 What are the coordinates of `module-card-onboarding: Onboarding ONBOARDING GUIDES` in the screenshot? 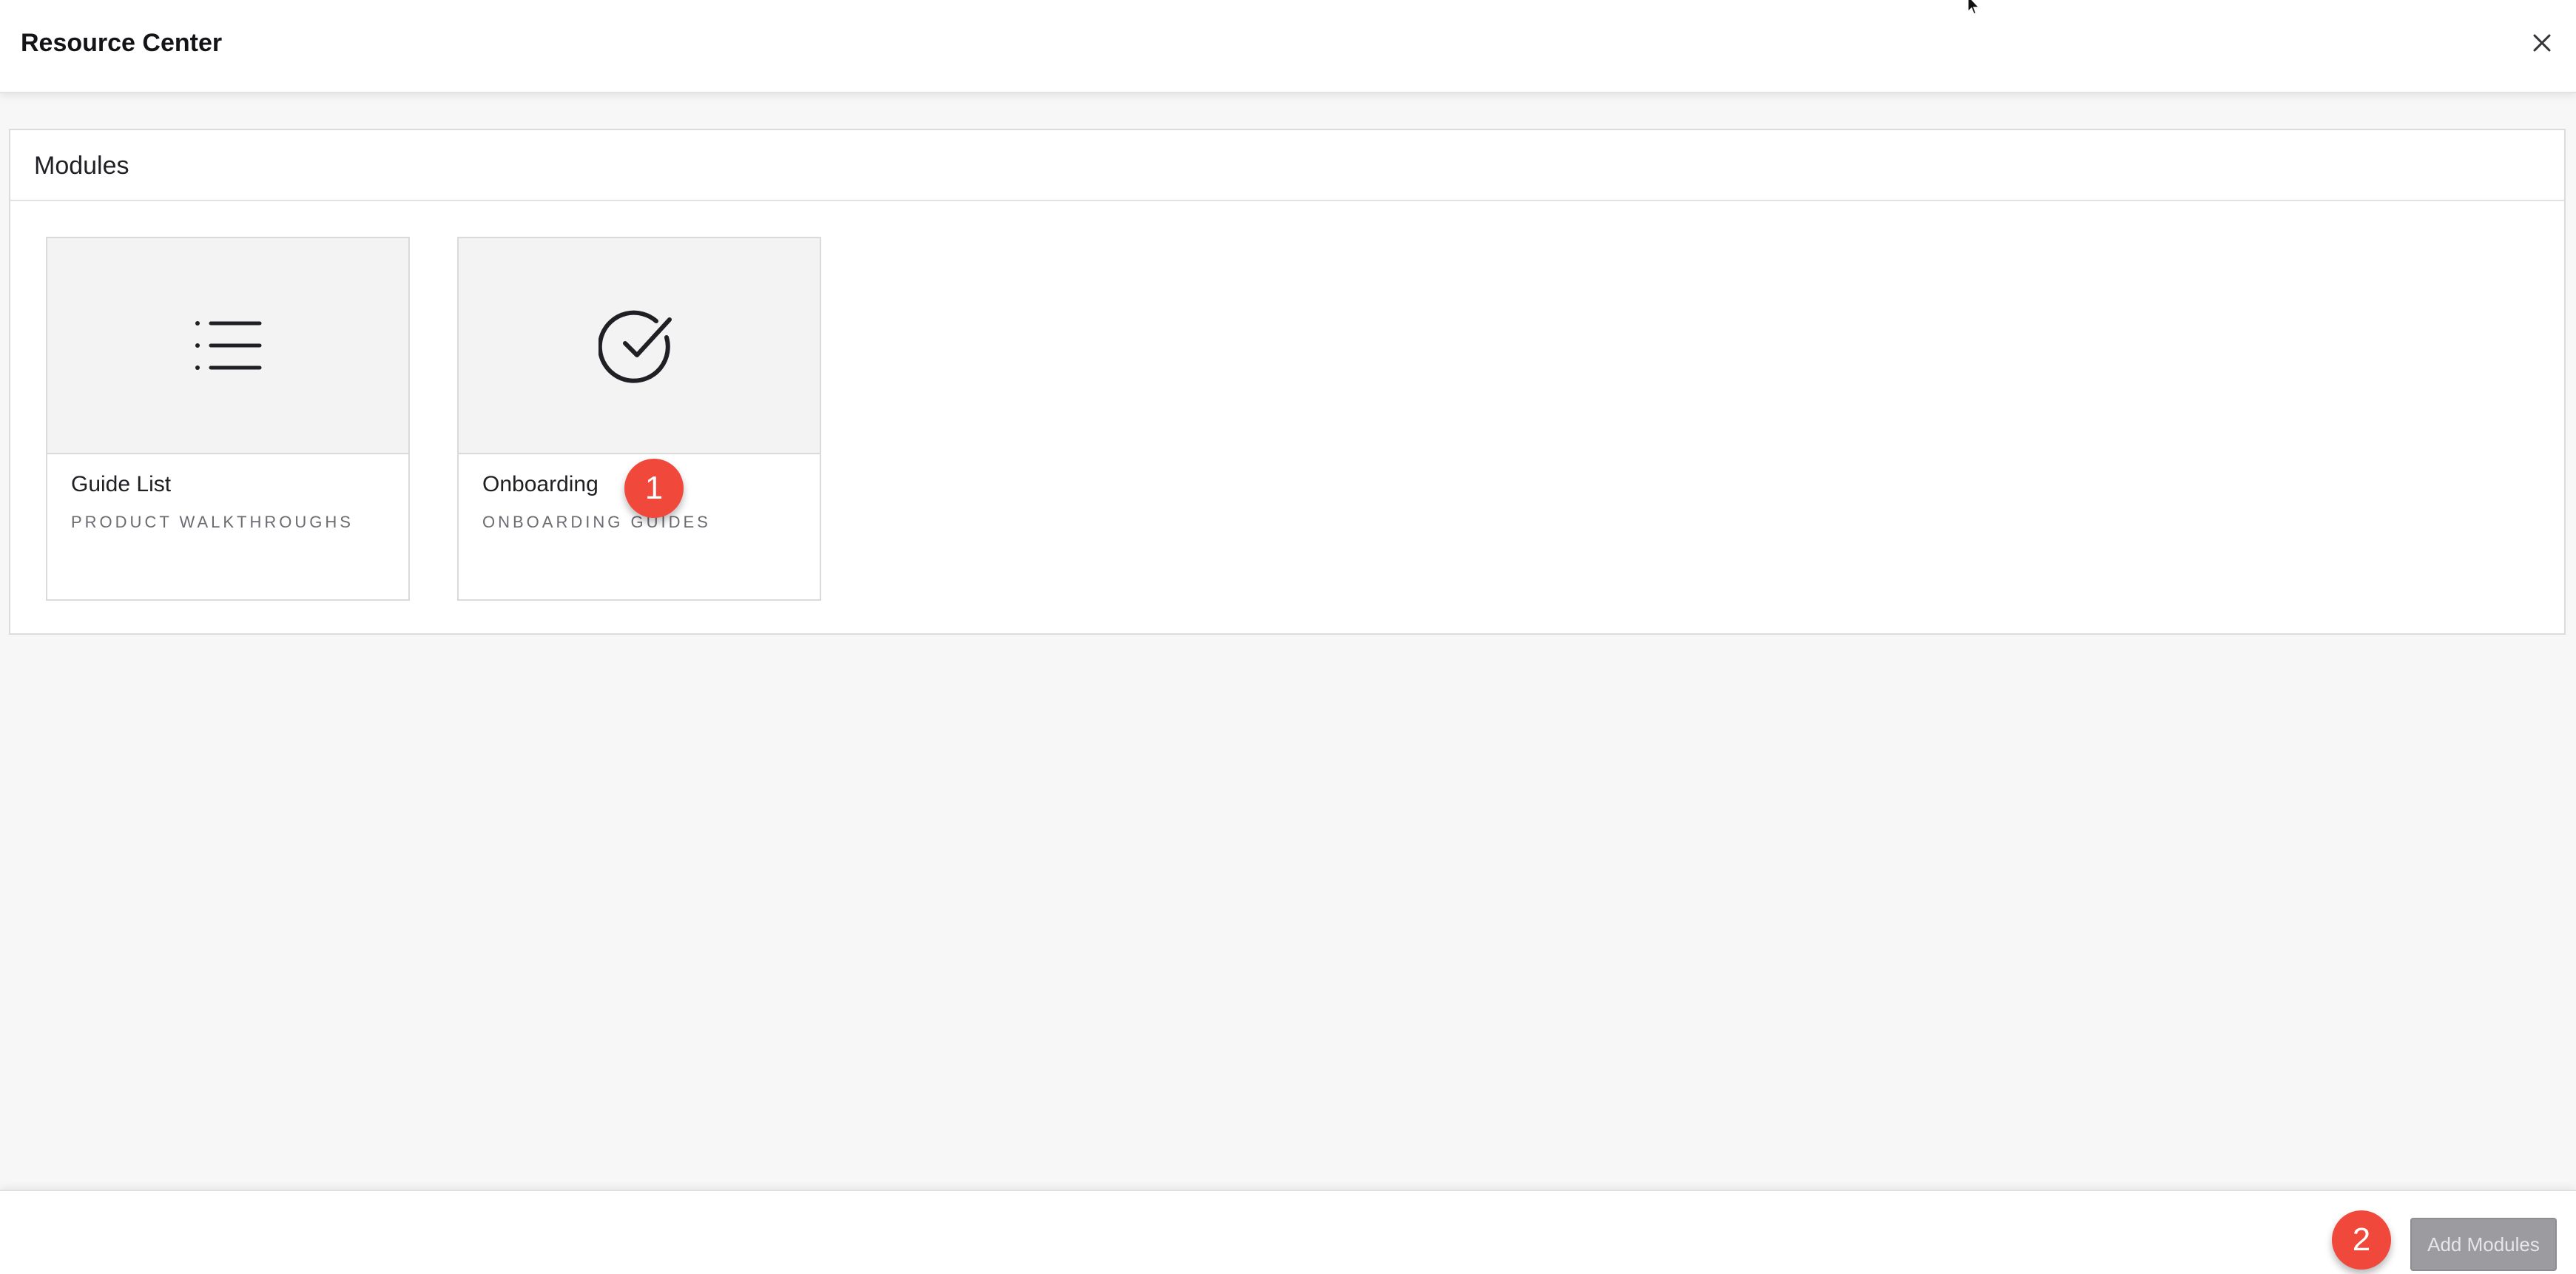 It's located at (639, 419).